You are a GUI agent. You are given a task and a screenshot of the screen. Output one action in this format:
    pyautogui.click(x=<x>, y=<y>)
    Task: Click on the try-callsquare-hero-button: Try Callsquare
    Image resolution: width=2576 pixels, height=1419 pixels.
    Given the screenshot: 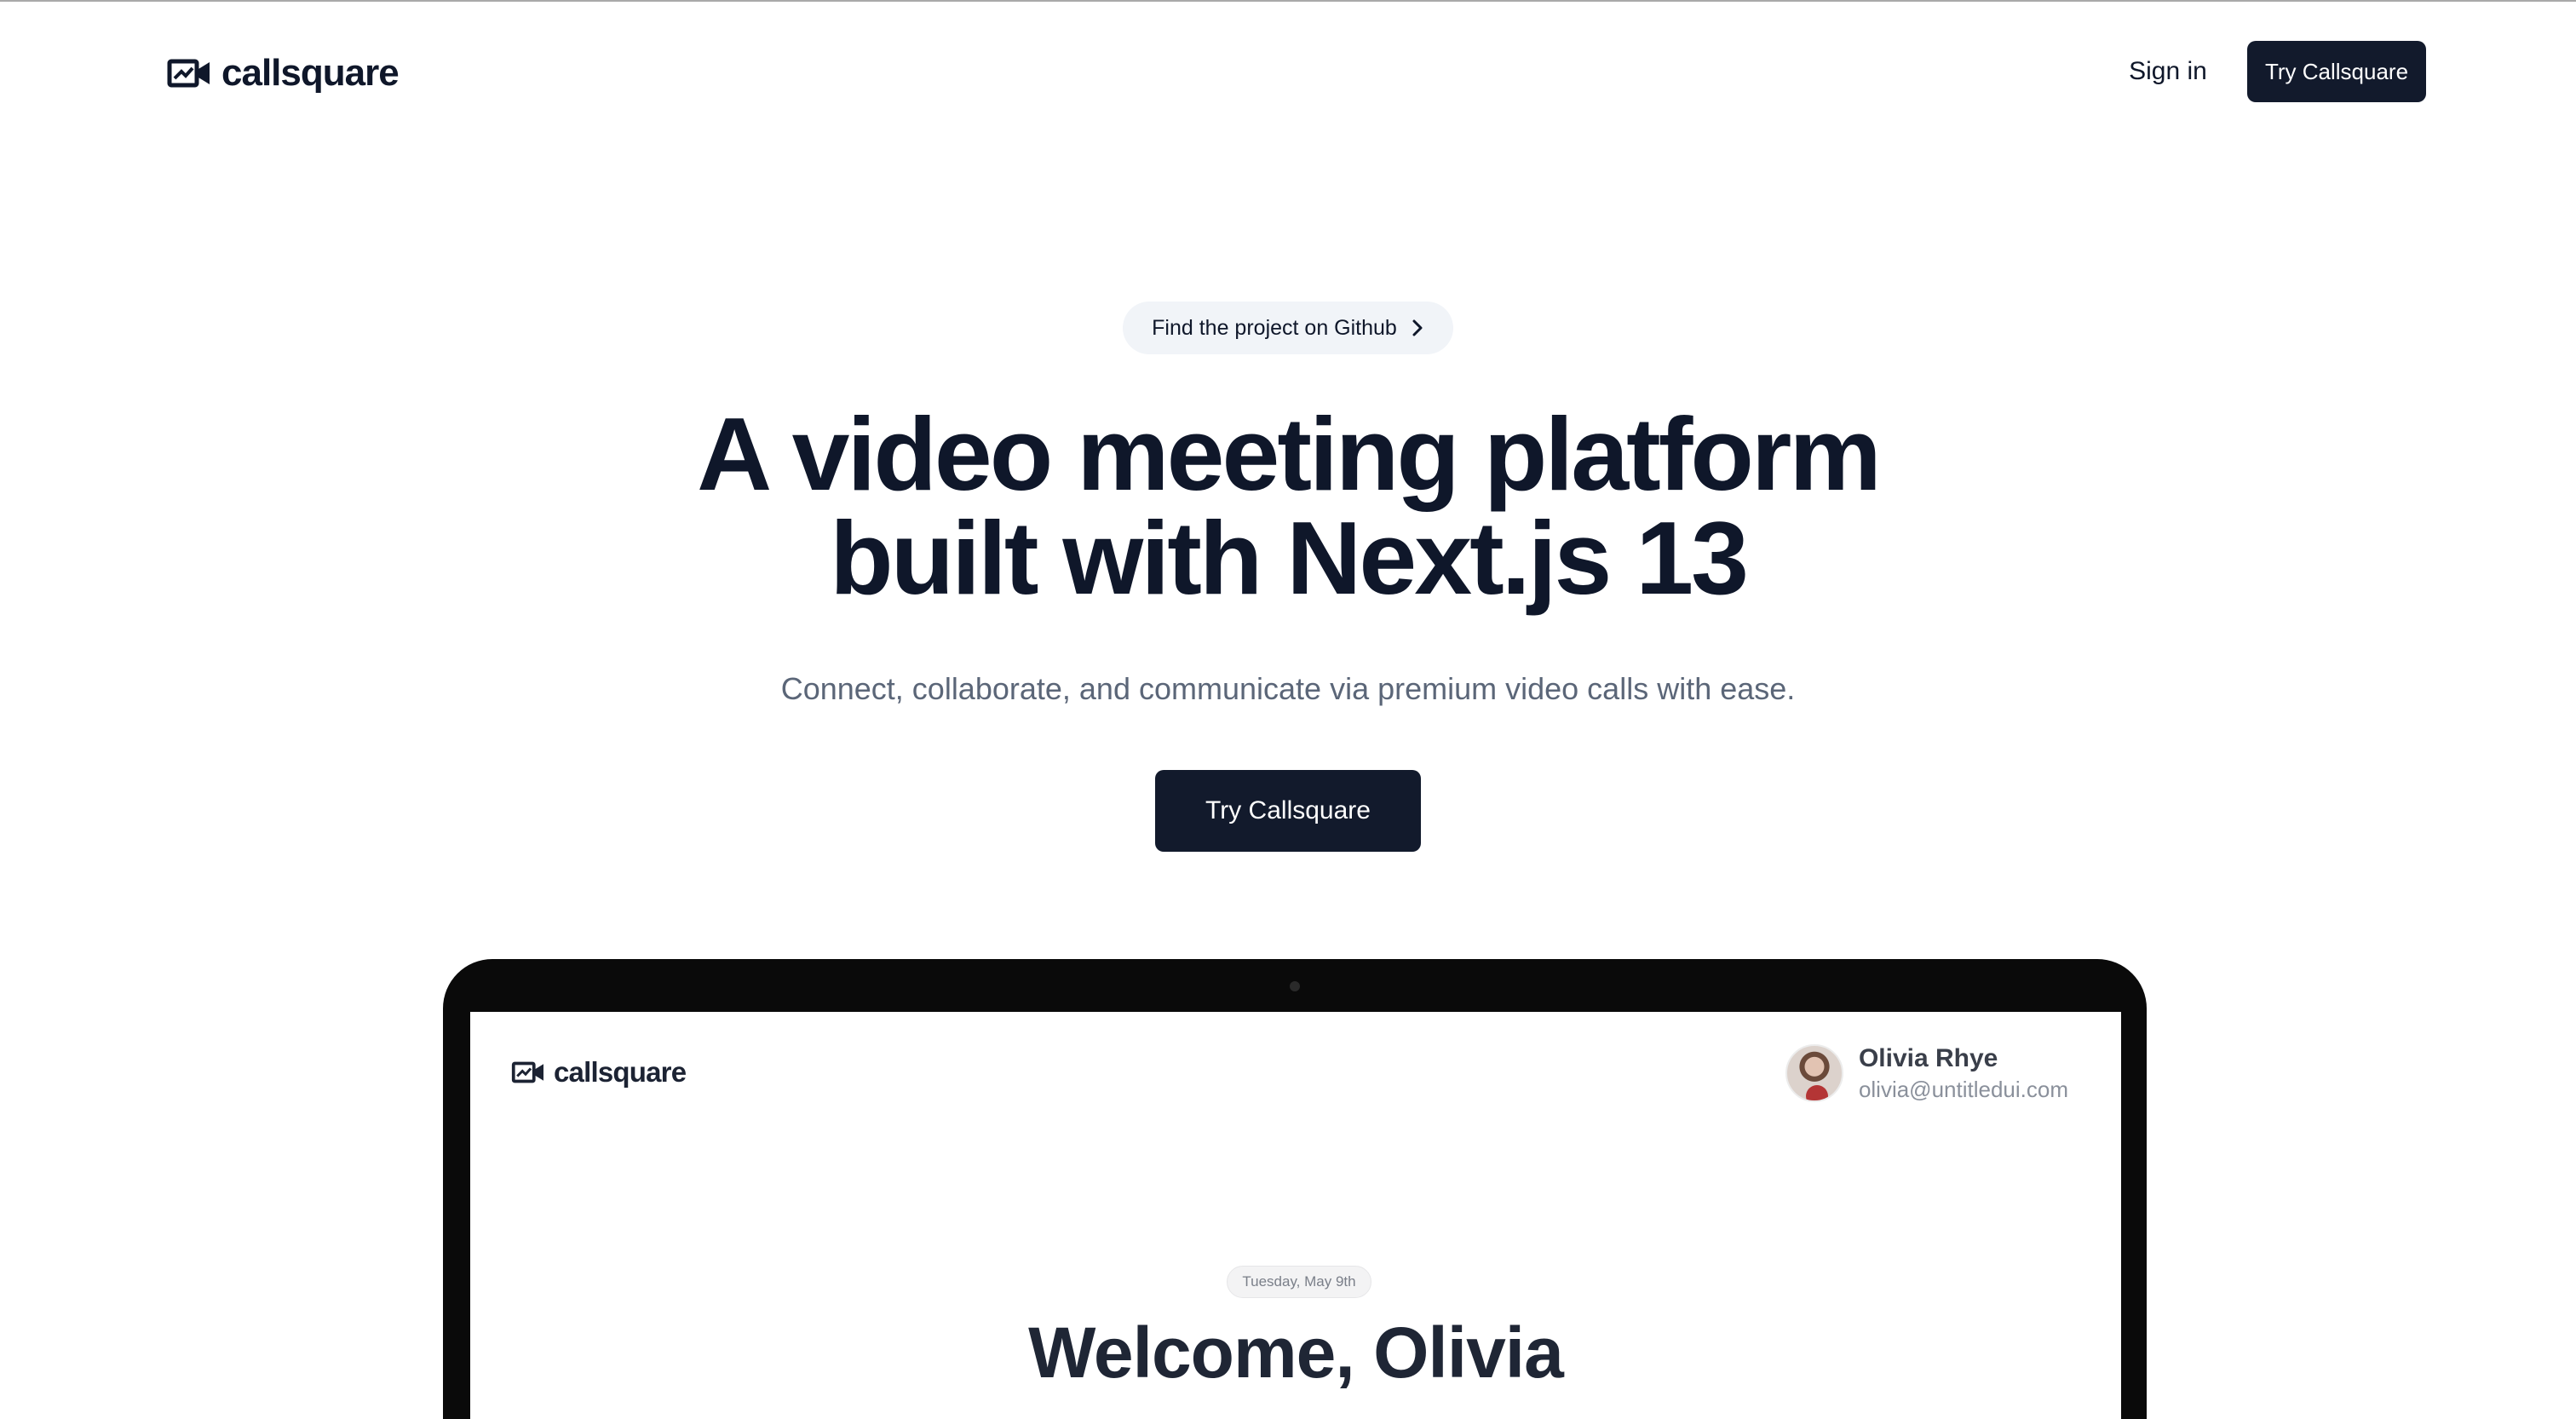 What is the action you would take?
    pyautogui.click(x=1288, y=811)
    